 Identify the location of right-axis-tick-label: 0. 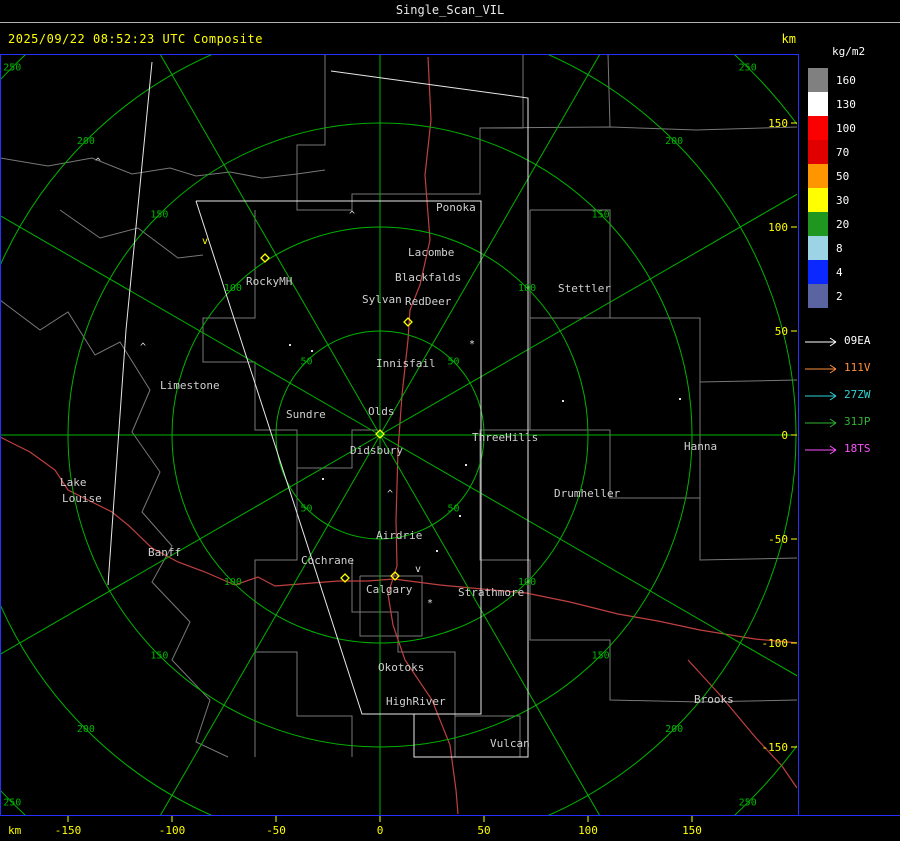
(784, 435).